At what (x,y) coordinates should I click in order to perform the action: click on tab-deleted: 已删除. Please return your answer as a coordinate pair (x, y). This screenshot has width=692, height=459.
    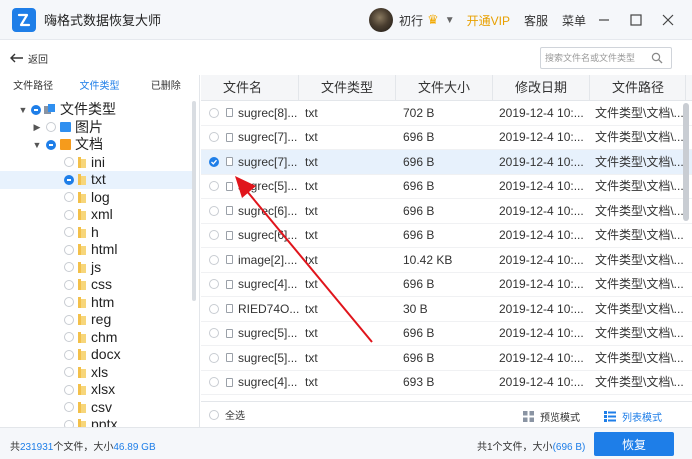
    Looking at the image, I should click on (166, 87).